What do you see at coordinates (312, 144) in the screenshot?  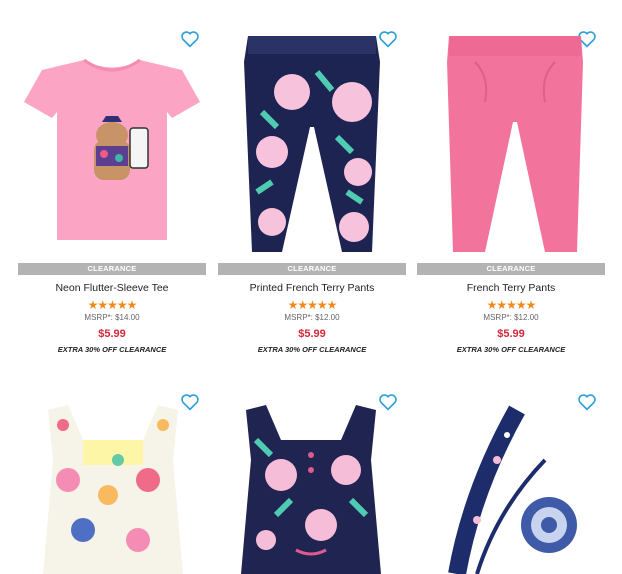 I see `product-image-printed-pants` at bounding box center [312, 144].